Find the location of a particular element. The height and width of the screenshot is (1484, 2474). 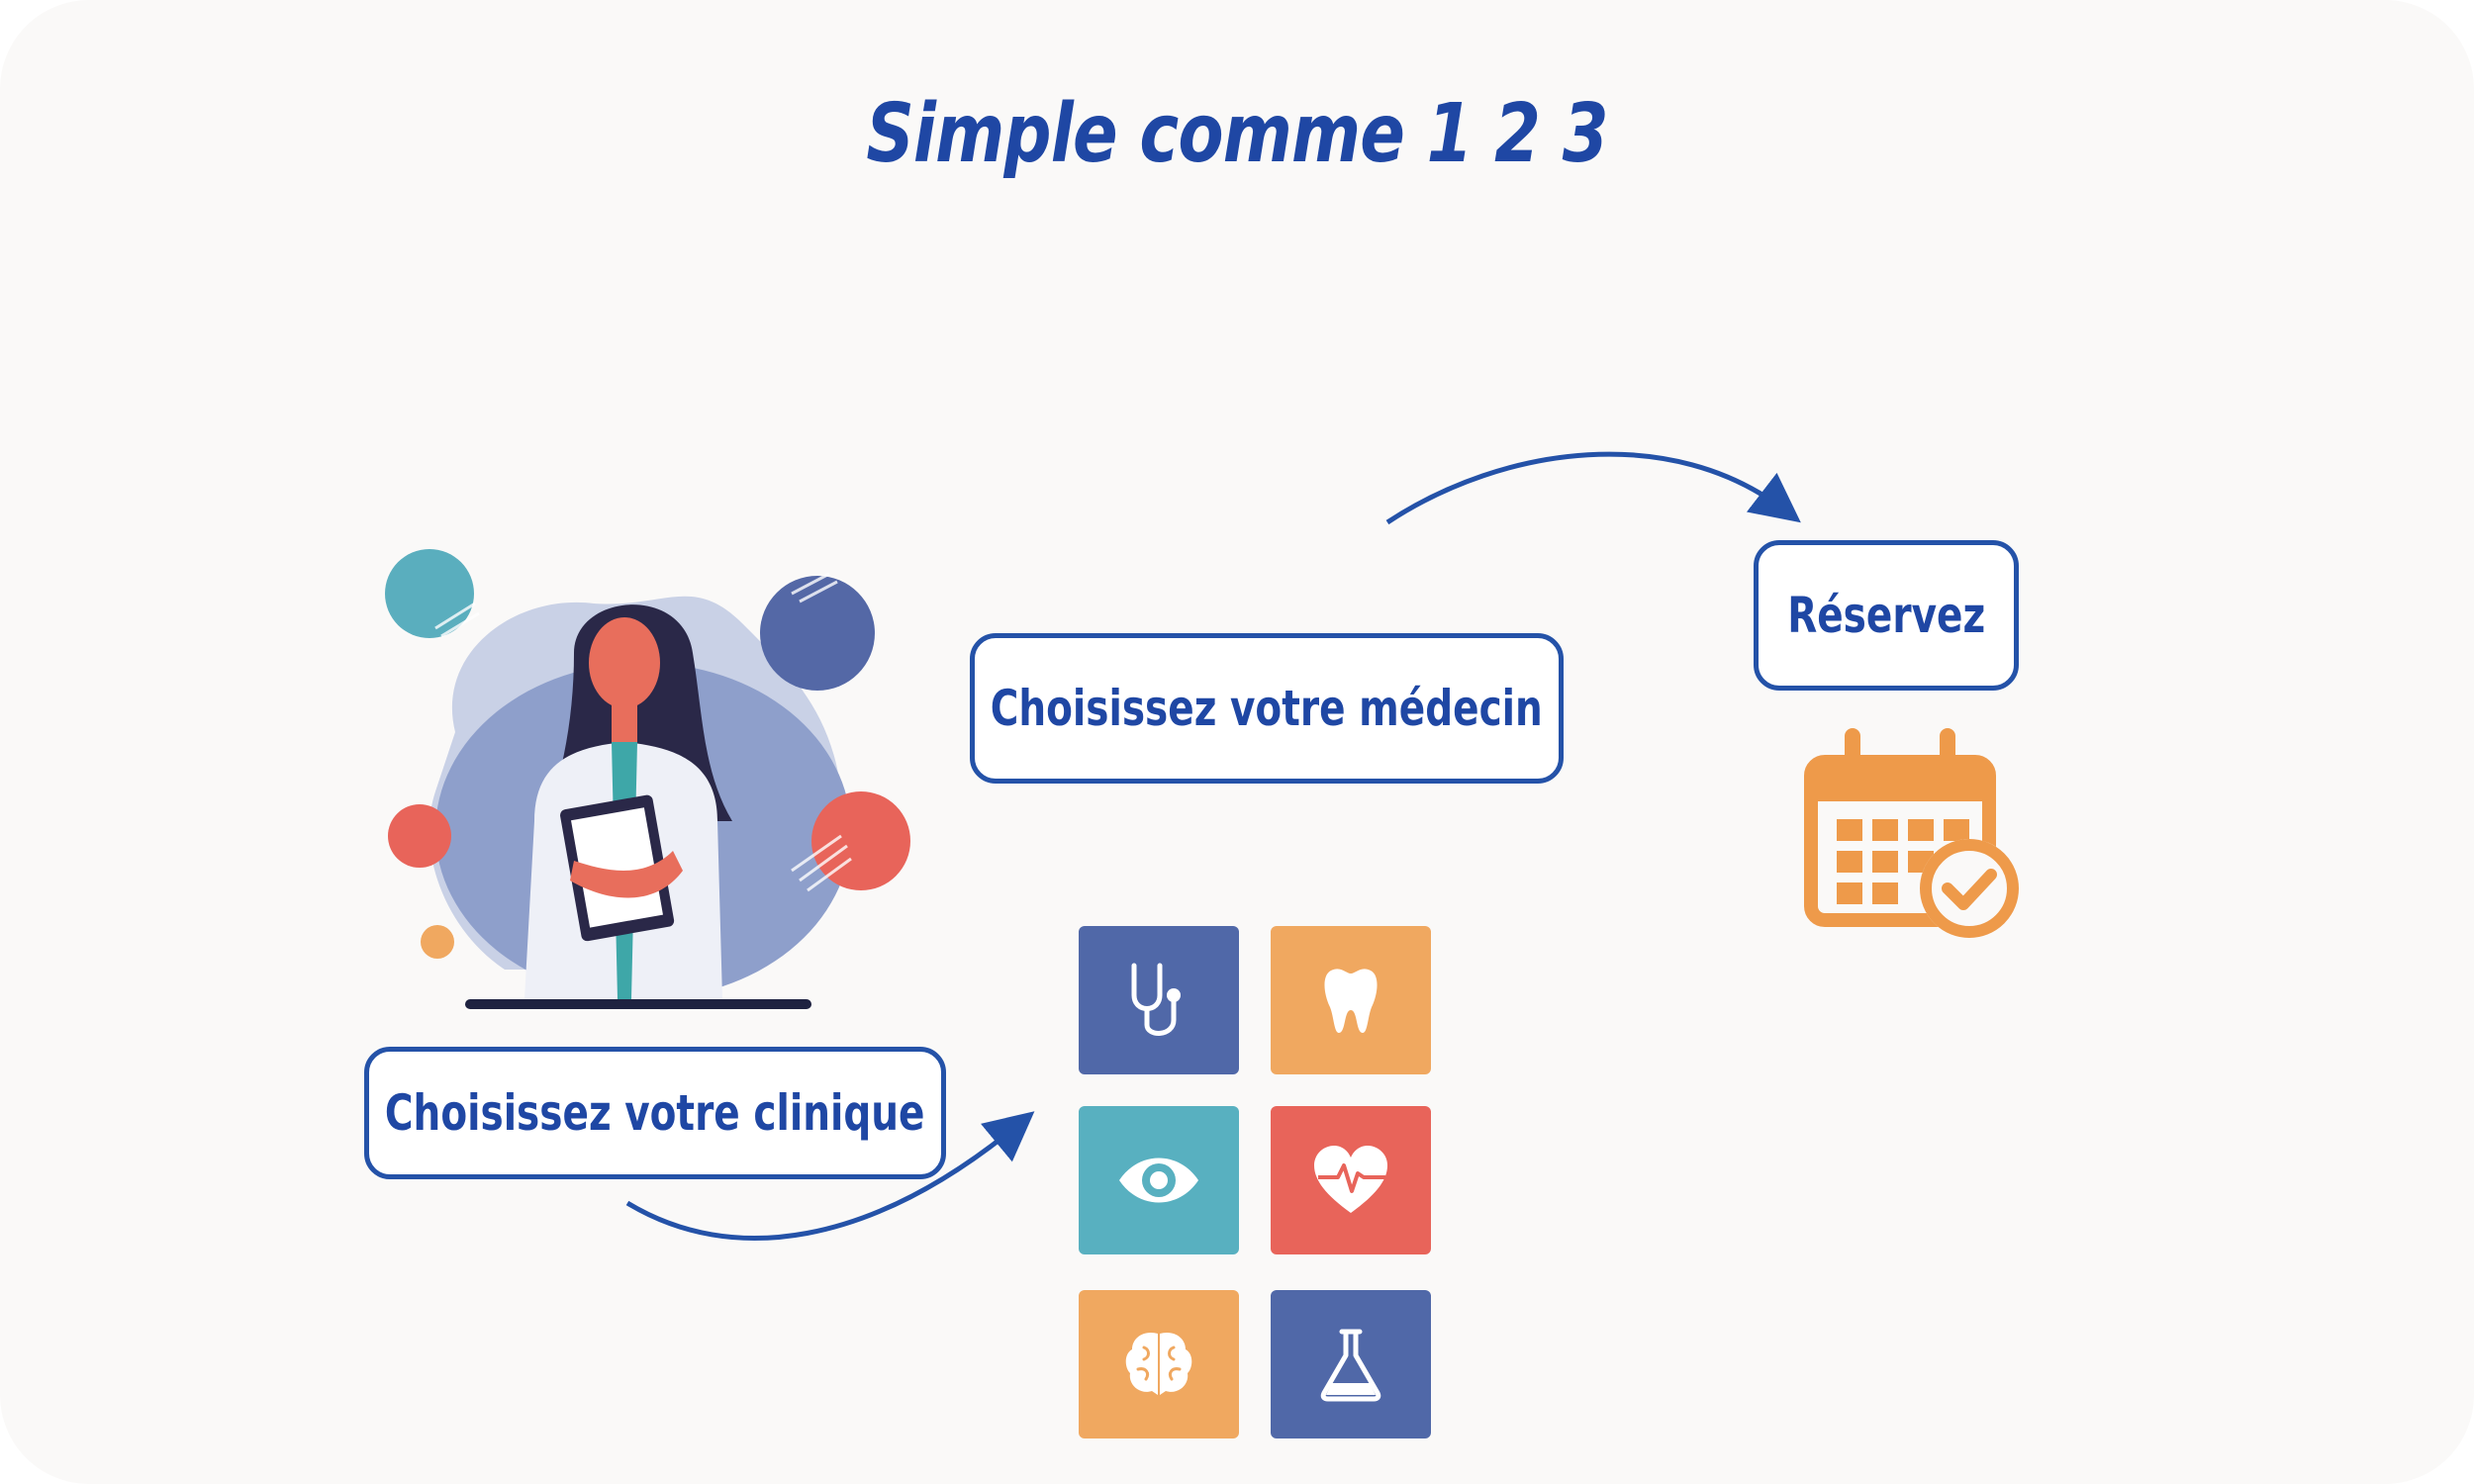

calendar-check-icon is located at coordinates (1912, 833).